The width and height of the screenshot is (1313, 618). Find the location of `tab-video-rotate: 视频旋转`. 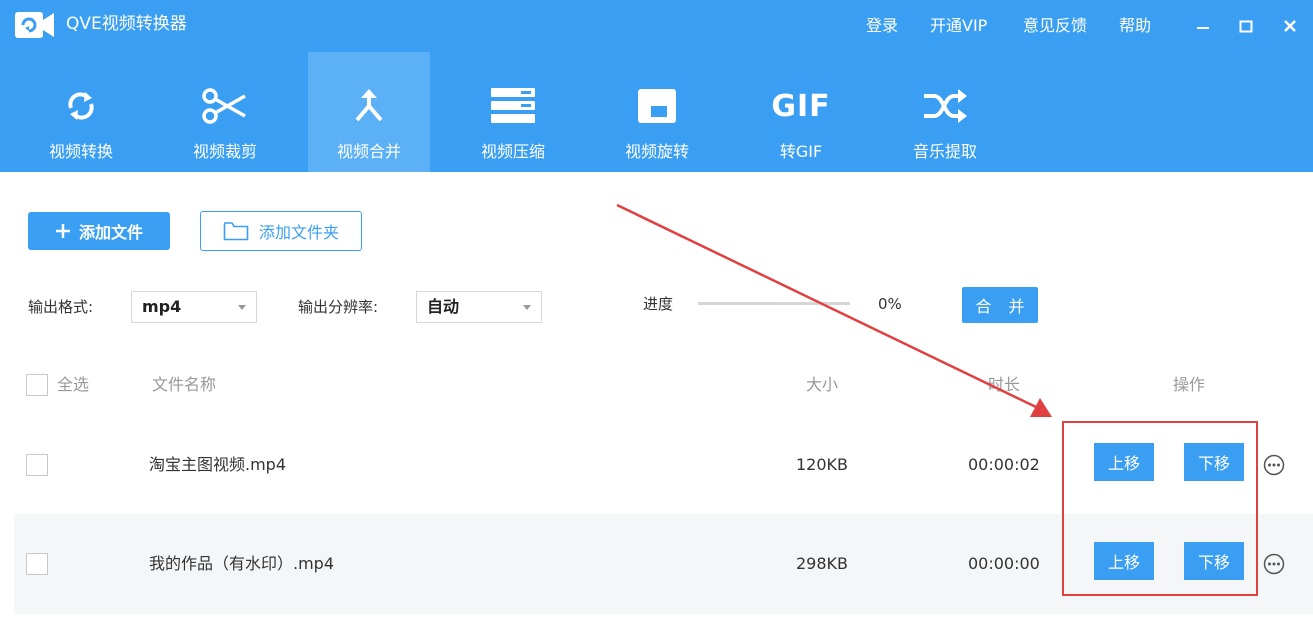

tab-video-rotate: 视频旋转 is located at coordinates (657, 112).